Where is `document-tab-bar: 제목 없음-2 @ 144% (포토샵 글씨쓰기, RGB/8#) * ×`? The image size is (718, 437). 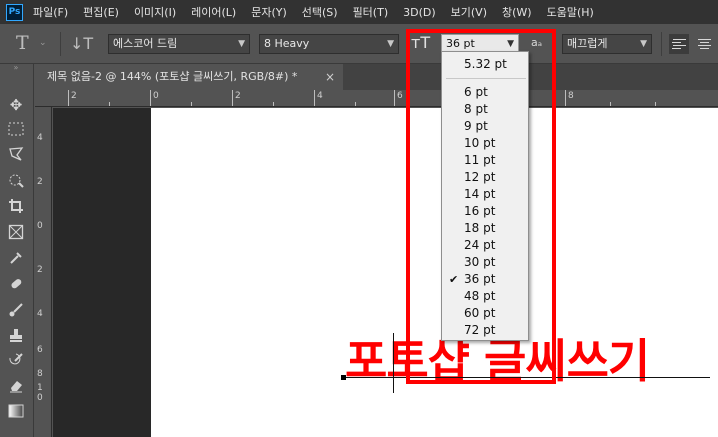
document-tab-bar: 제목 없음-2 @ 144% (포토샵 글씨쓰기, RGB/8#) * × is located at coordinates (376, 77).